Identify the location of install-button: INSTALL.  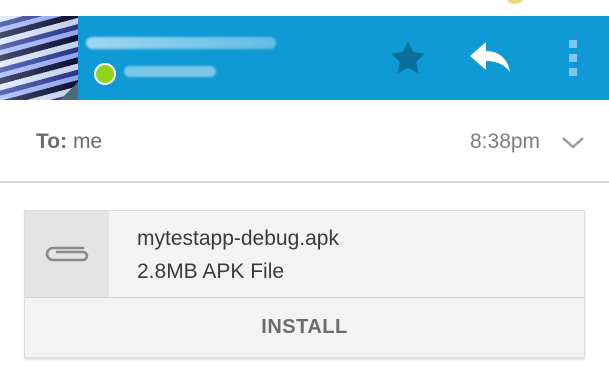
(304, 327).